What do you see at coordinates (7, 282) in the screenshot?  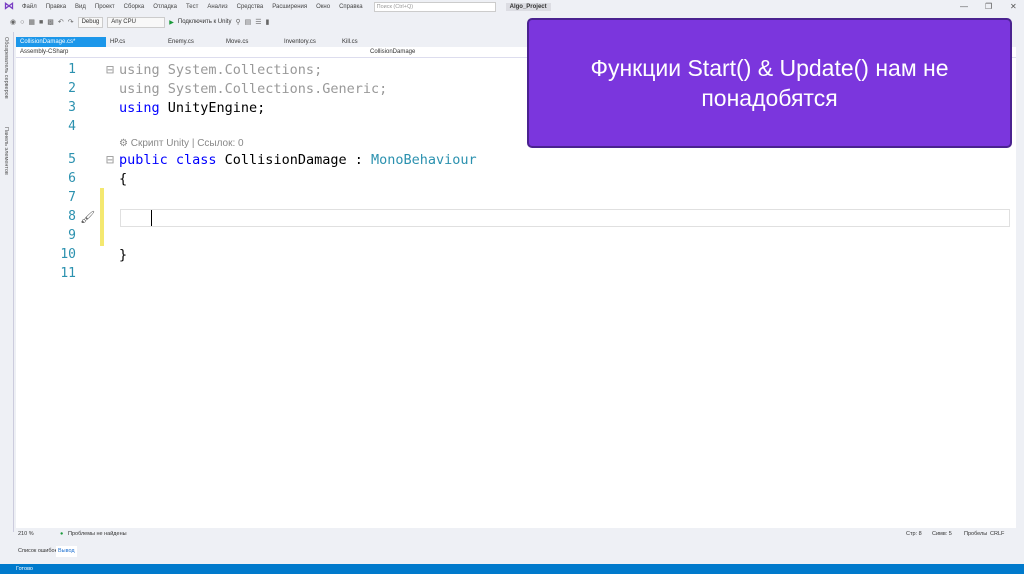 I see `side-panel-strip: Обозреватель серверов Панель элементов` at bounding box center [7, 282].